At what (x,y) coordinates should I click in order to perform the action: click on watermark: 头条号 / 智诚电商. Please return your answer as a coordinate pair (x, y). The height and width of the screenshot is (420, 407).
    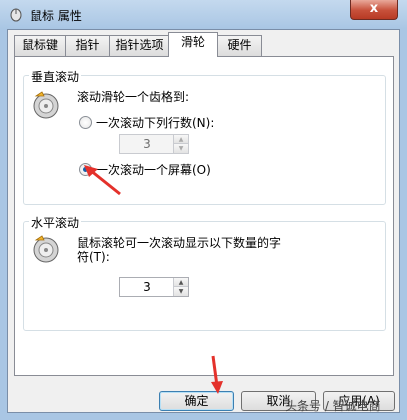
    Looking at the image, I should click on (333, 406).